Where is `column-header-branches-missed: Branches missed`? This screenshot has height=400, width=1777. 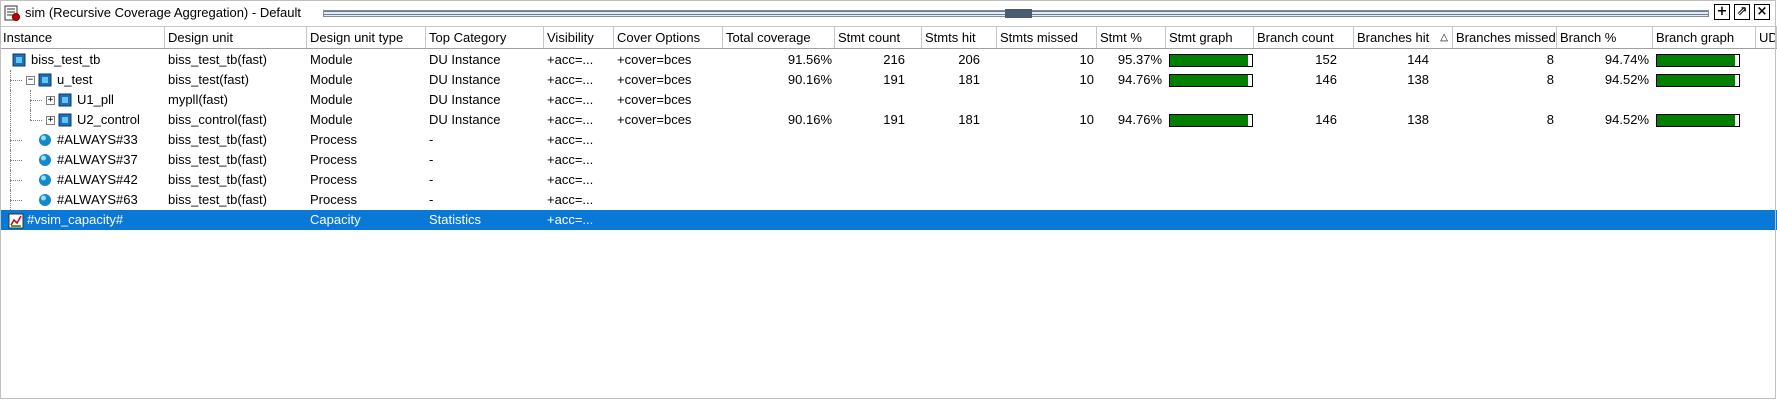 column-header-branches-missed: Branches missed is located at coordinates (1505, 37).